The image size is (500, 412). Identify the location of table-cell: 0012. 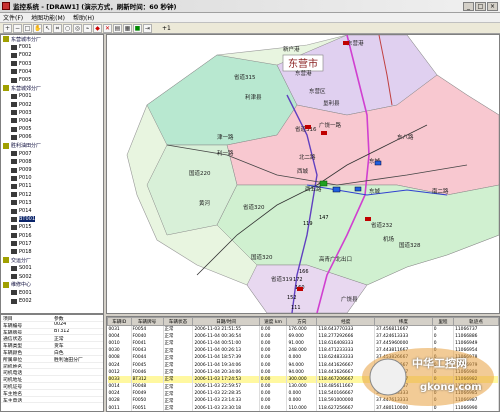
(119, 372).